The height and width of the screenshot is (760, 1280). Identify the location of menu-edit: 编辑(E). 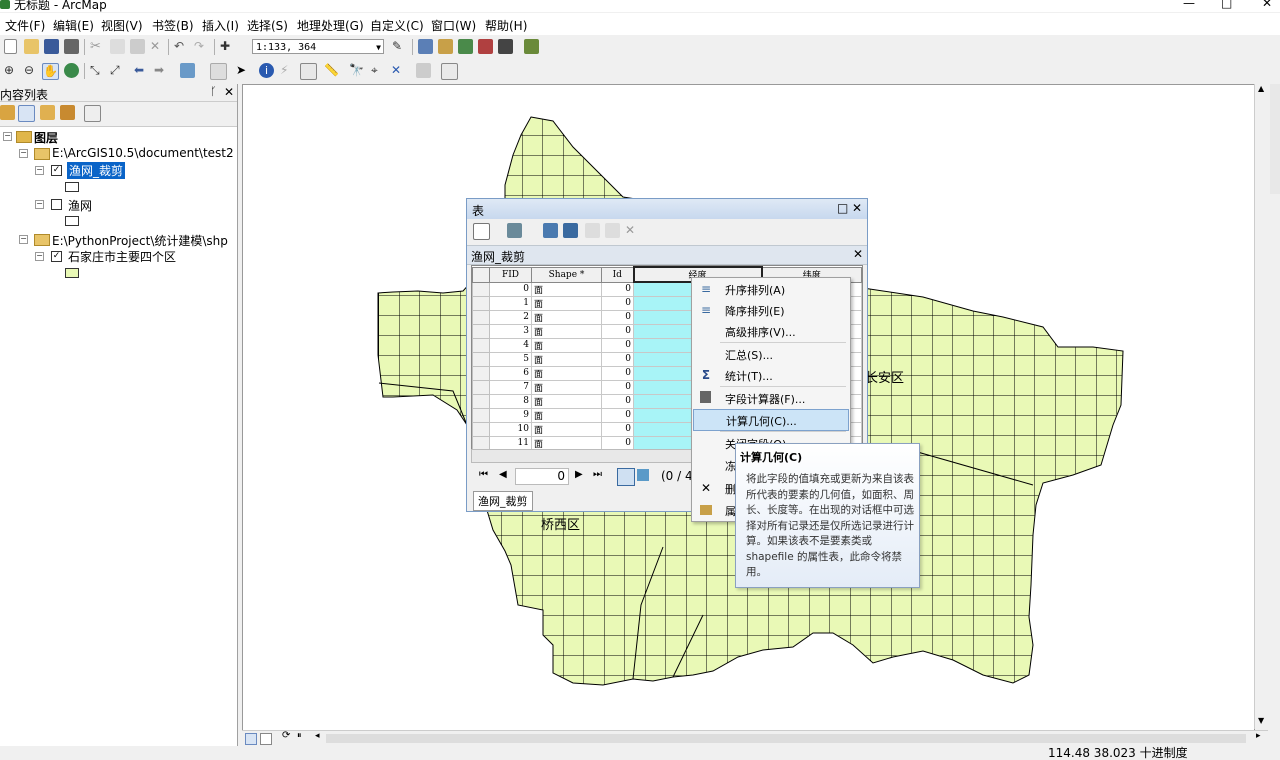
(73, 25).